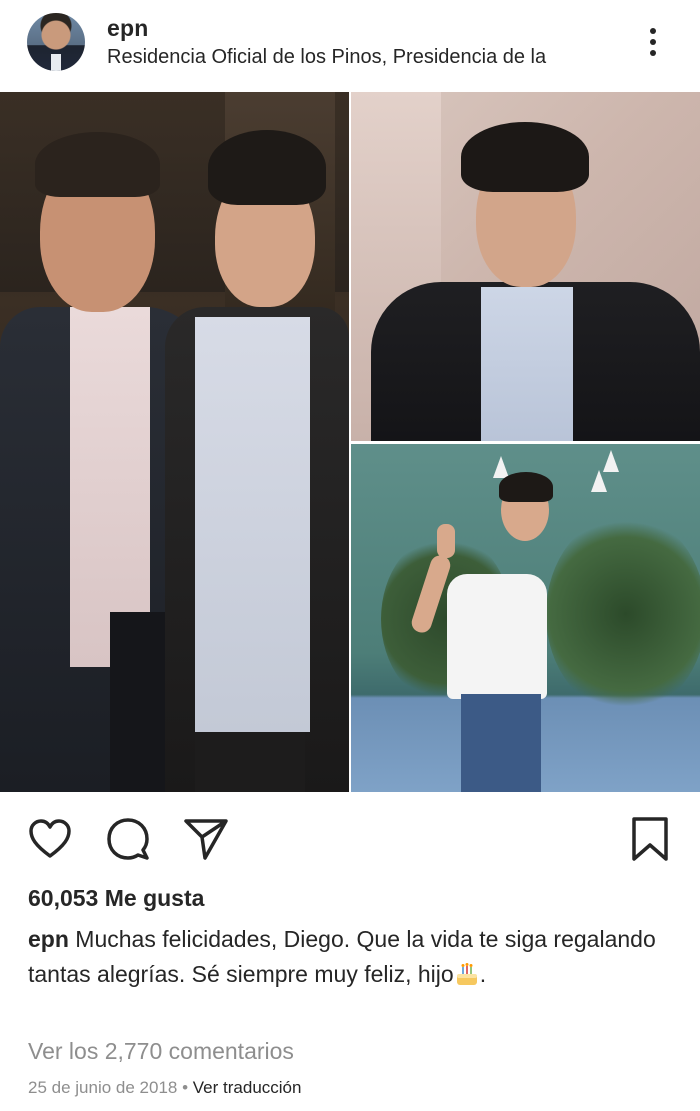  Describe the element at coordinates (116, 898) in the screenshot. I see `likes-count: 60,053 Me gusta` at that location.